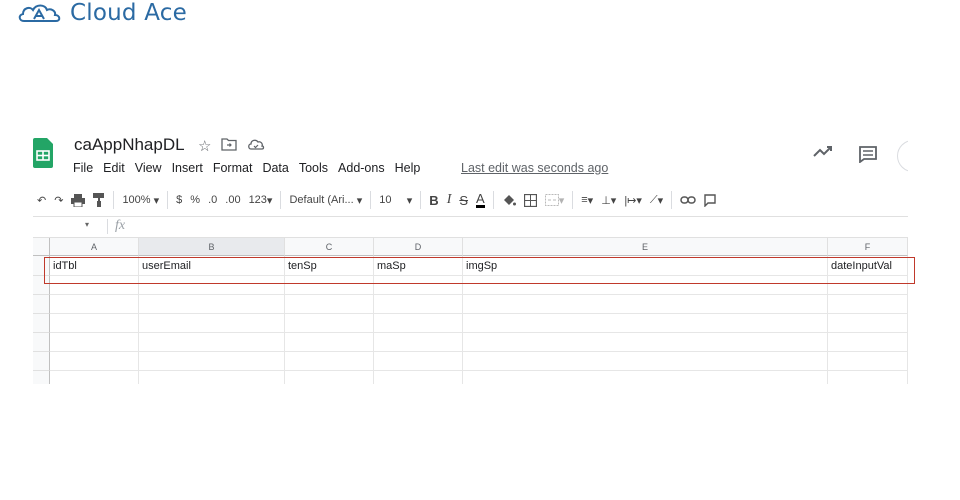 The height and width of the screenshot is (500, 960). I want to click on bold-button: B, so click(433, 200).